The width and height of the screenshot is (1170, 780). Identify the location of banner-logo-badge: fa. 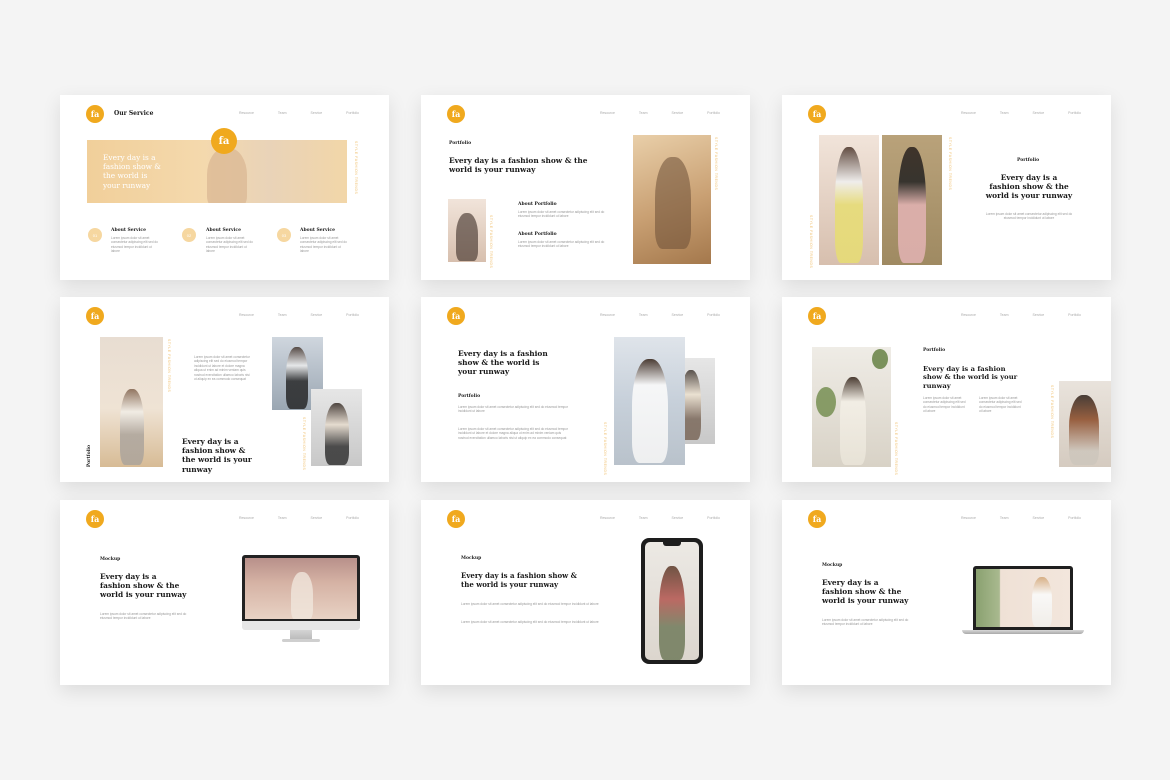
(224, 141).